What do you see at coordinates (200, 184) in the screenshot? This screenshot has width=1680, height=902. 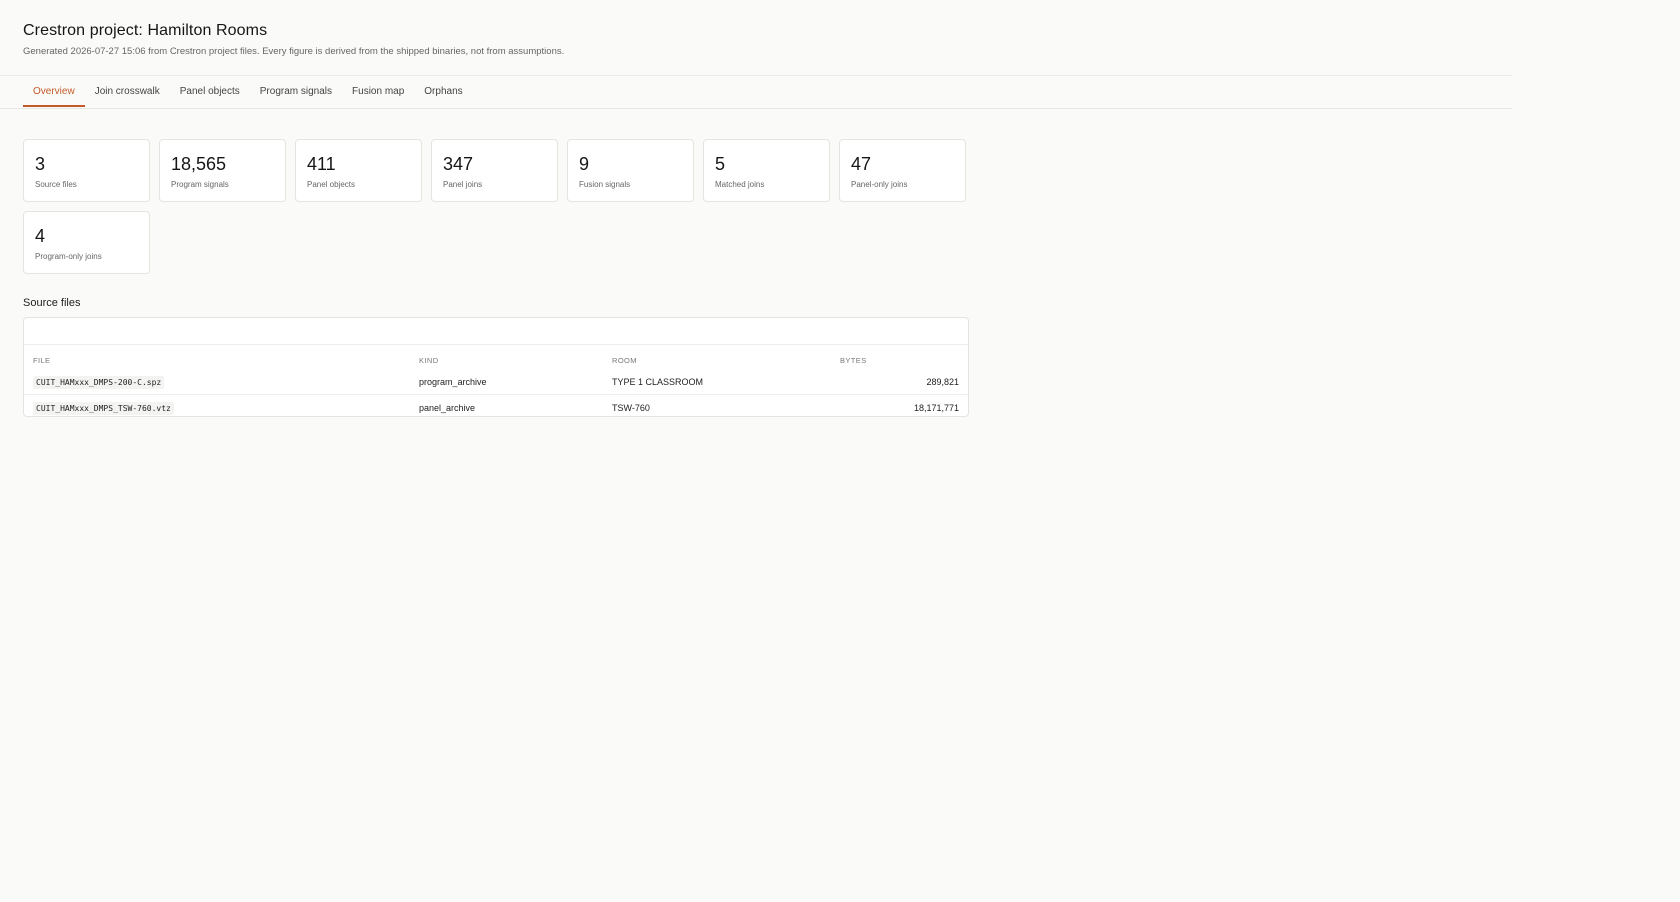 I see `stat-label: Program signals` at bounding box center [200, 184].